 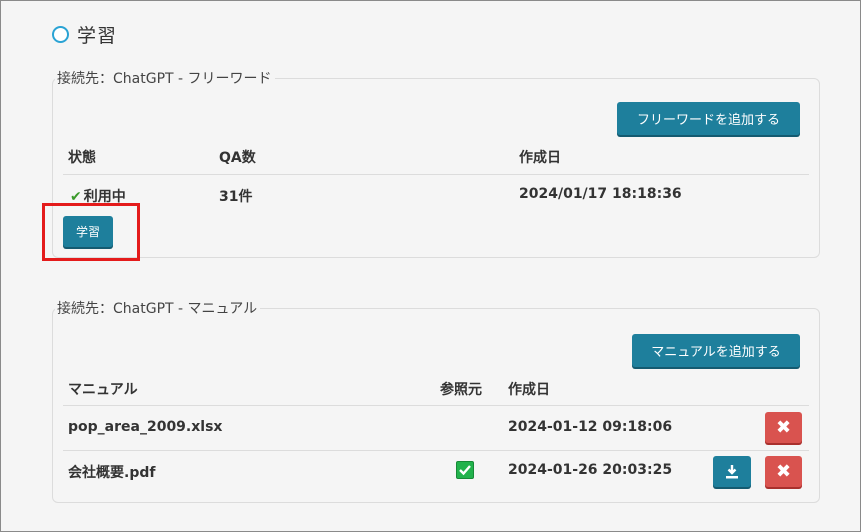 What do you see at coordinates (103, 390) in the screenshot?
I see `column-header-manual: マニュアル` at bounding box center [103, 390].